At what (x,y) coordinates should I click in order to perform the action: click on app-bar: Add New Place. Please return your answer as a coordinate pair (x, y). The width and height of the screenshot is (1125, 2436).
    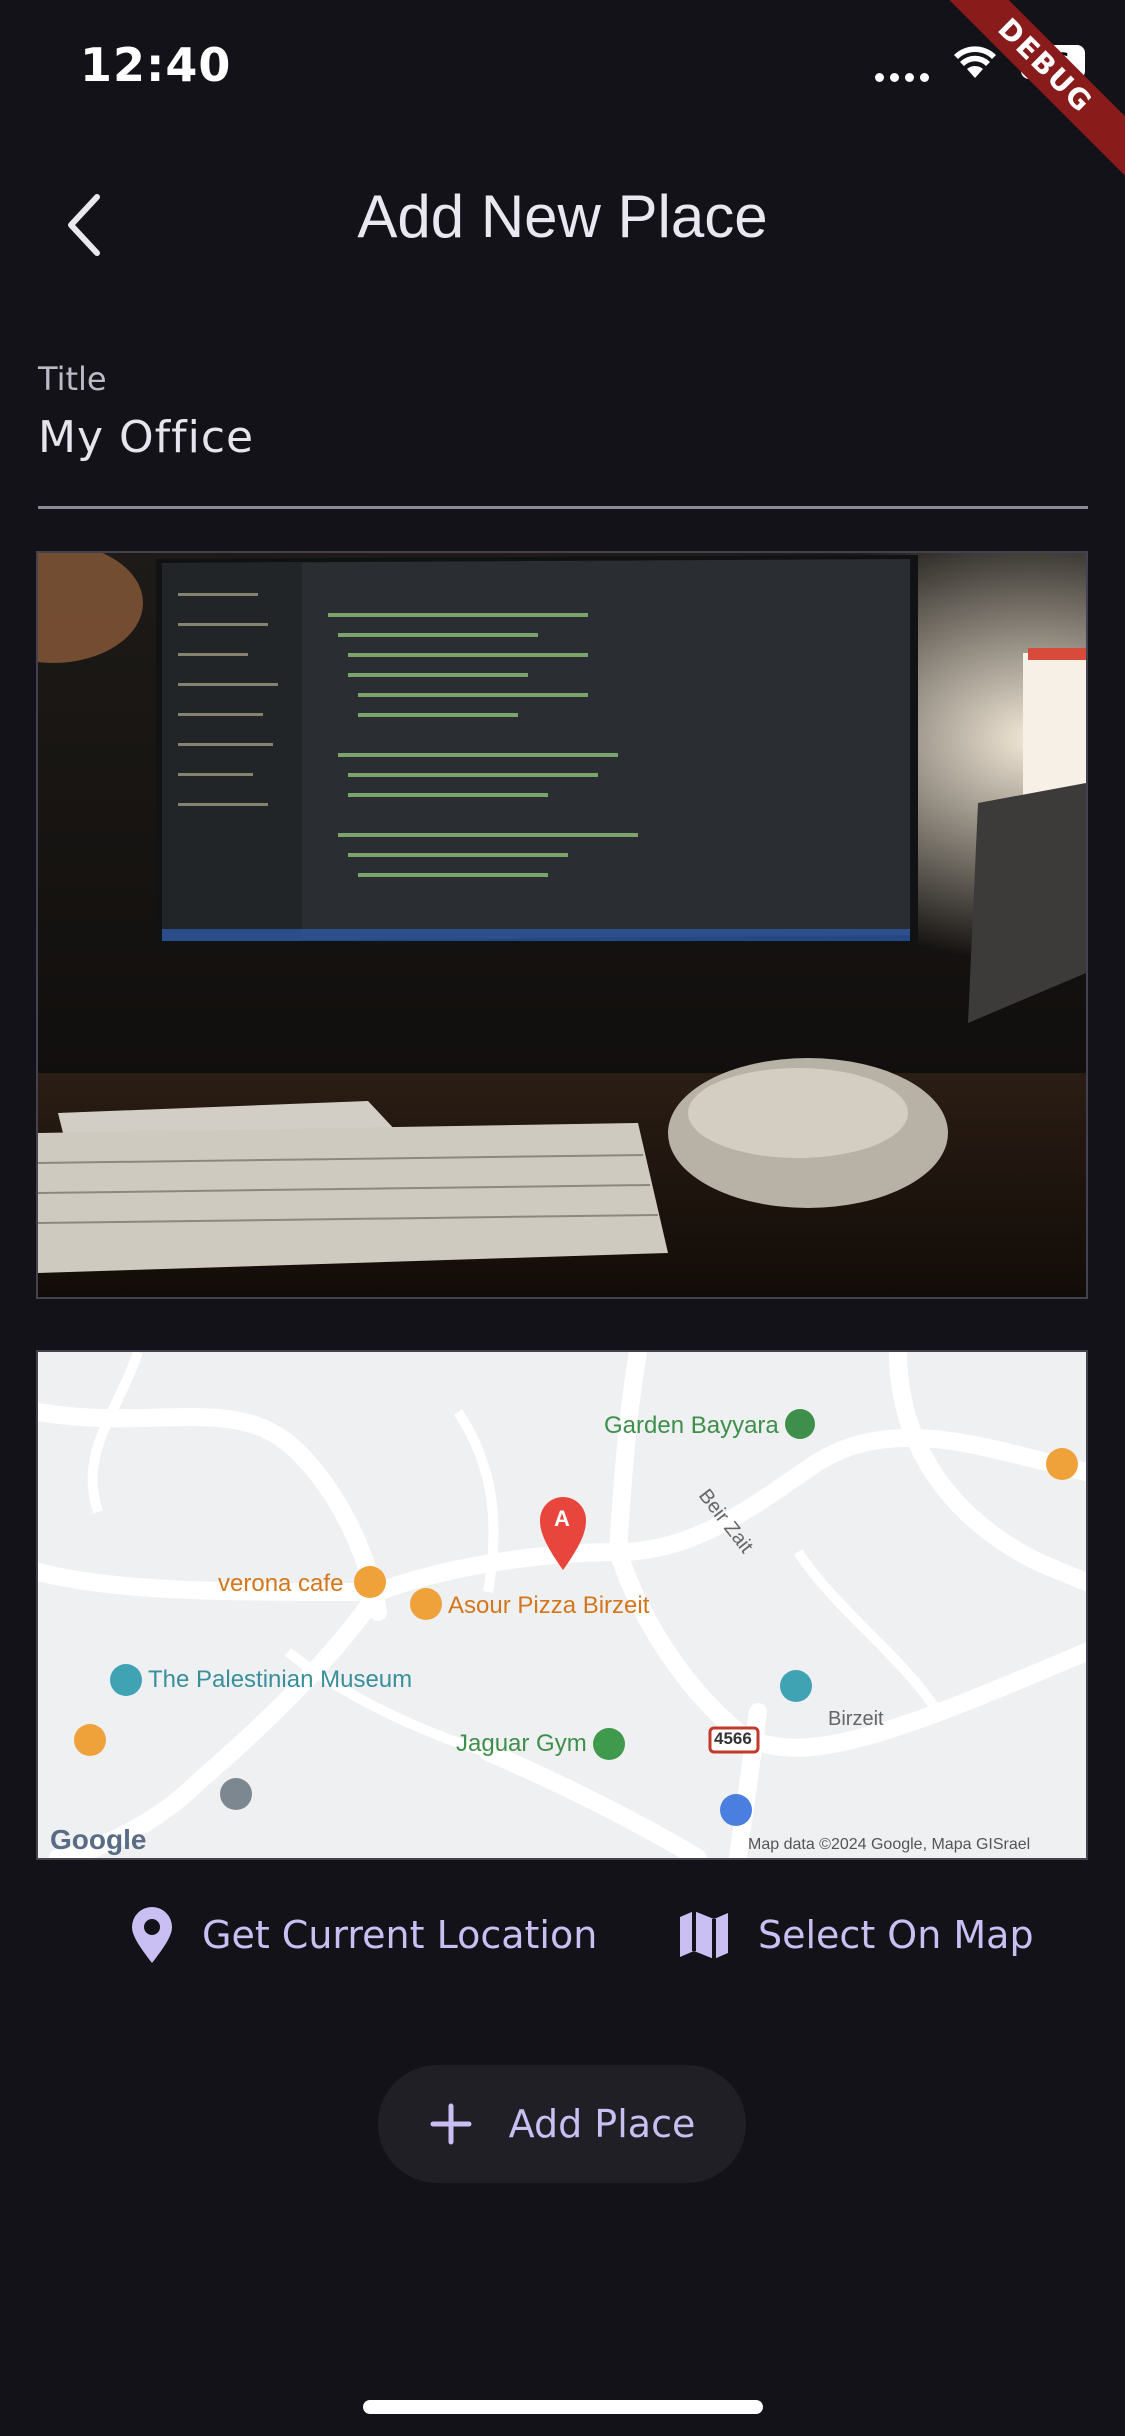
    Looking at the image, I should click on (562, 220).